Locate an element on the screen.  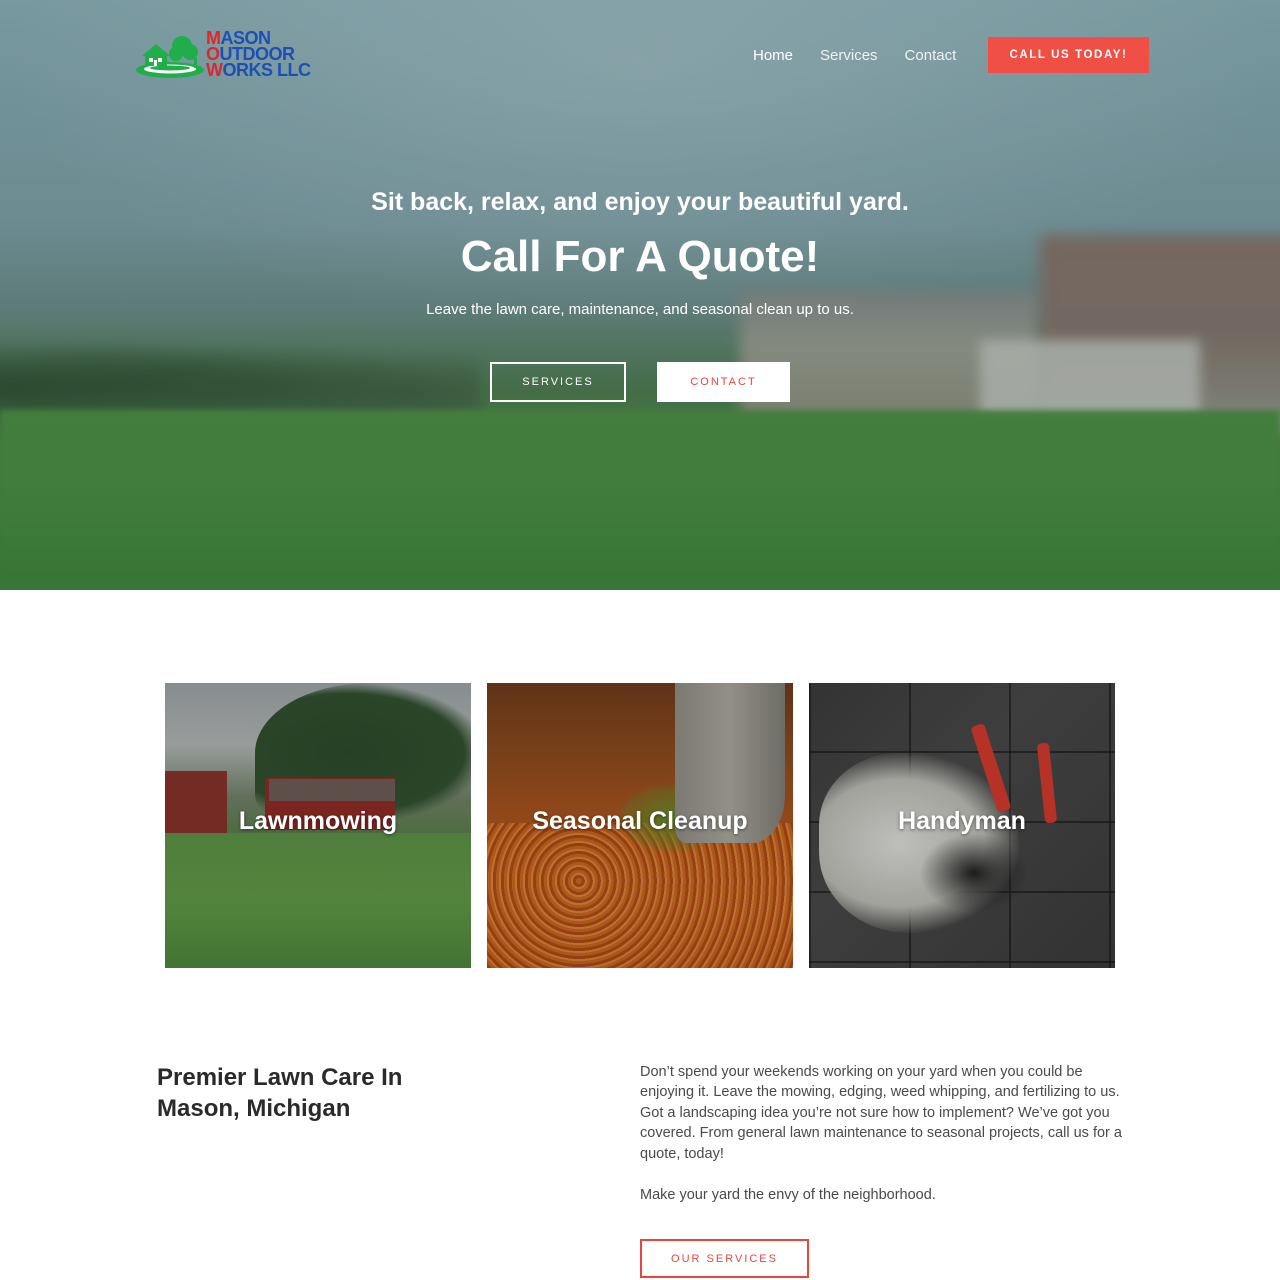
hero-title: Call For A Quote! is located at coordinates (640, 256).